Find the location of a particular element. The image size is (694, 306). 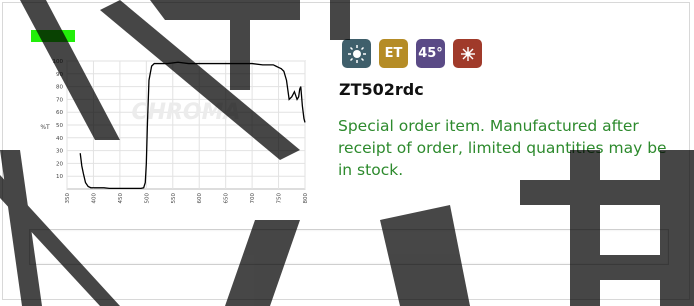

x-tick-label: 650 is located at coordinates (227, 198).